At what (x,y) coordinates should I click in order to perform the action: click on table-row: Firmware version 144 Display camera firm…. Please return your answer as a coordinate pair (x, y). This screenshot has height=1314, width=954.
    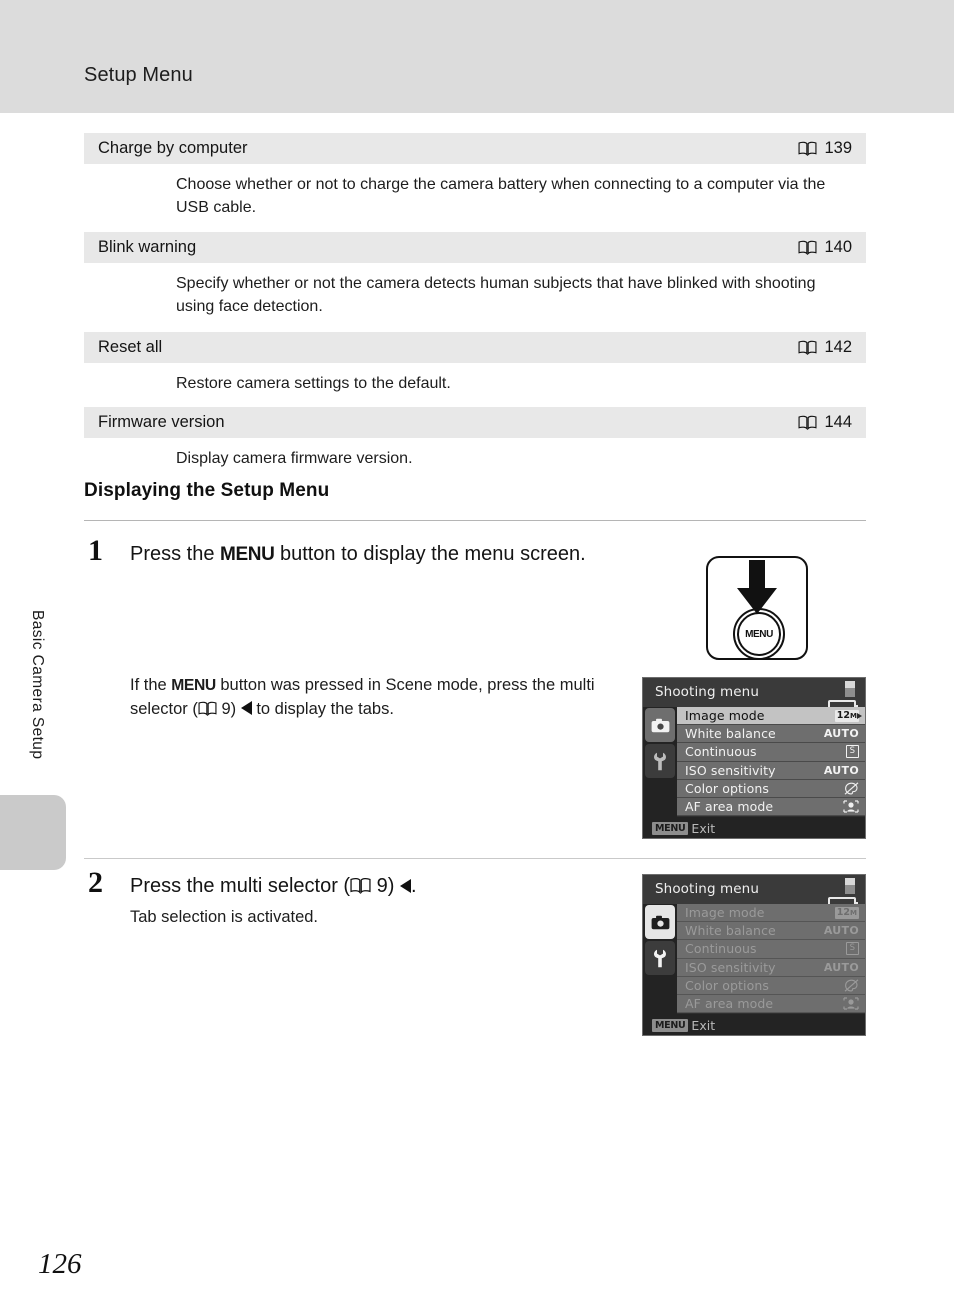
    Looking at the image, I should click on (475, 444).